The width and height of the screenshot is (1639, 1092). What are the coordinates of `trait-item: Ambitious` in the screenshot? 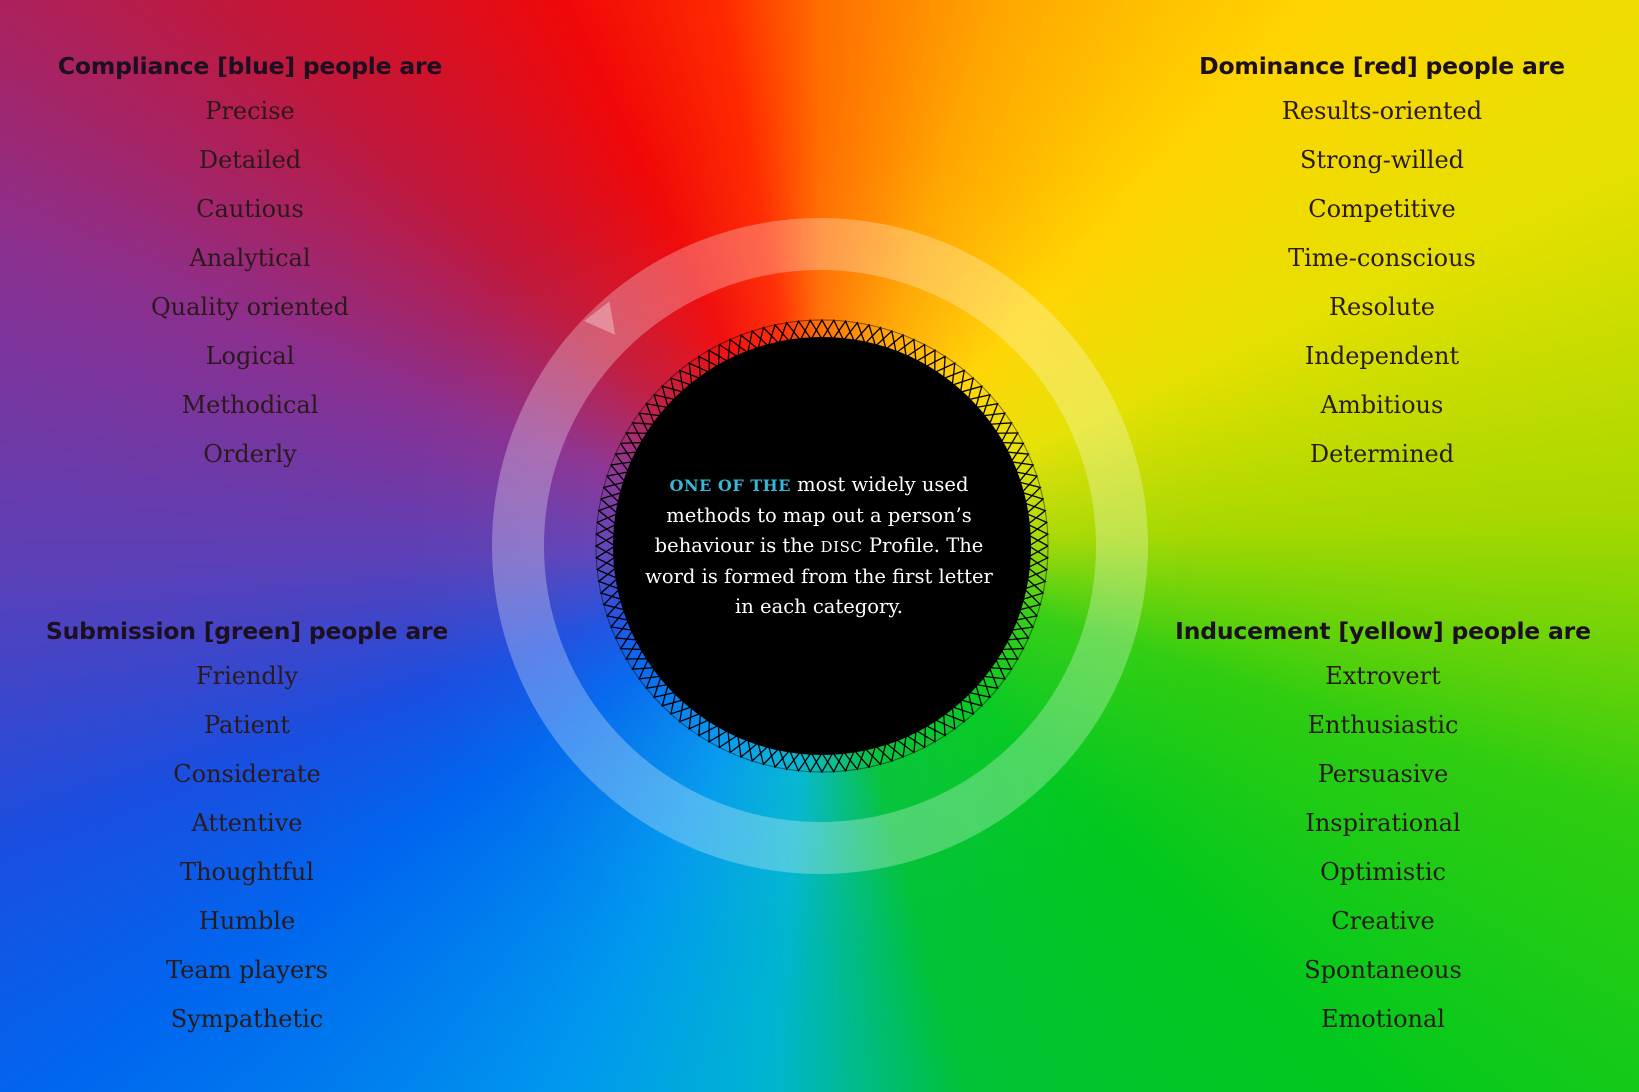 It's located at (1382, 405).